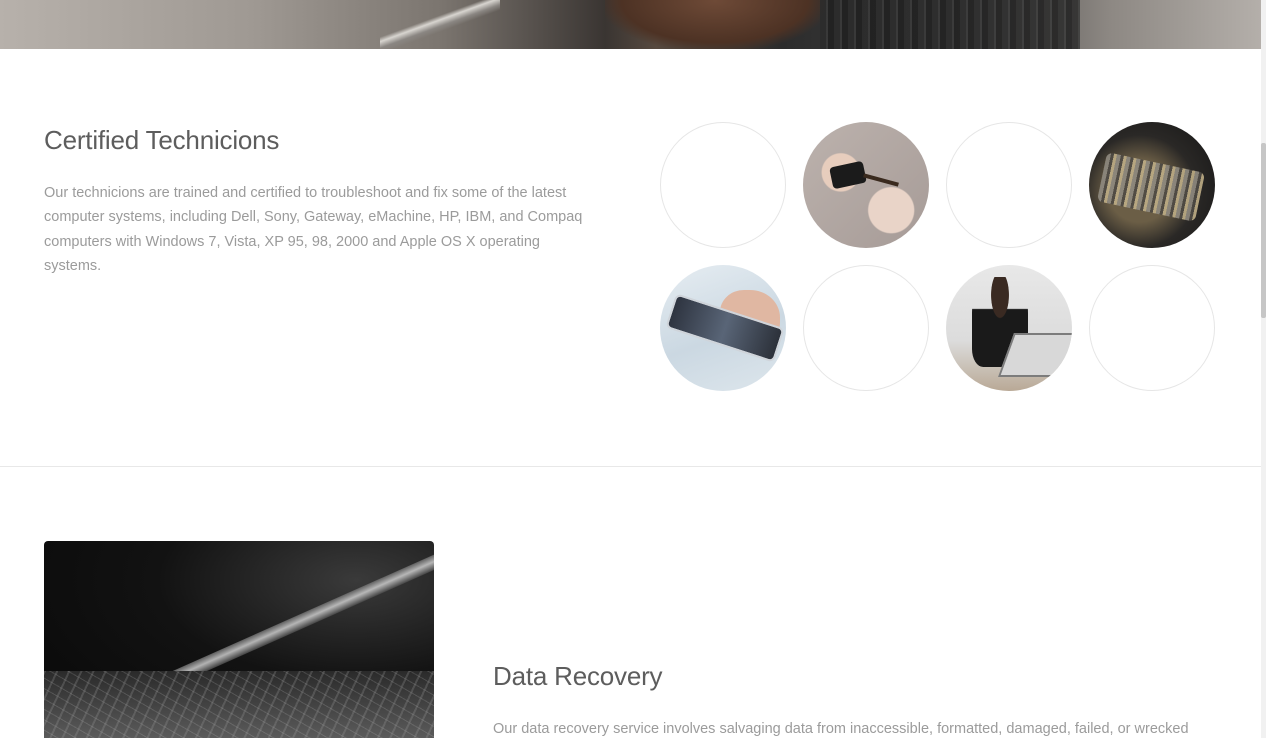 The width and height of the screenshot is (1266, 741). I want to click on hero-image, so click(630, 24).